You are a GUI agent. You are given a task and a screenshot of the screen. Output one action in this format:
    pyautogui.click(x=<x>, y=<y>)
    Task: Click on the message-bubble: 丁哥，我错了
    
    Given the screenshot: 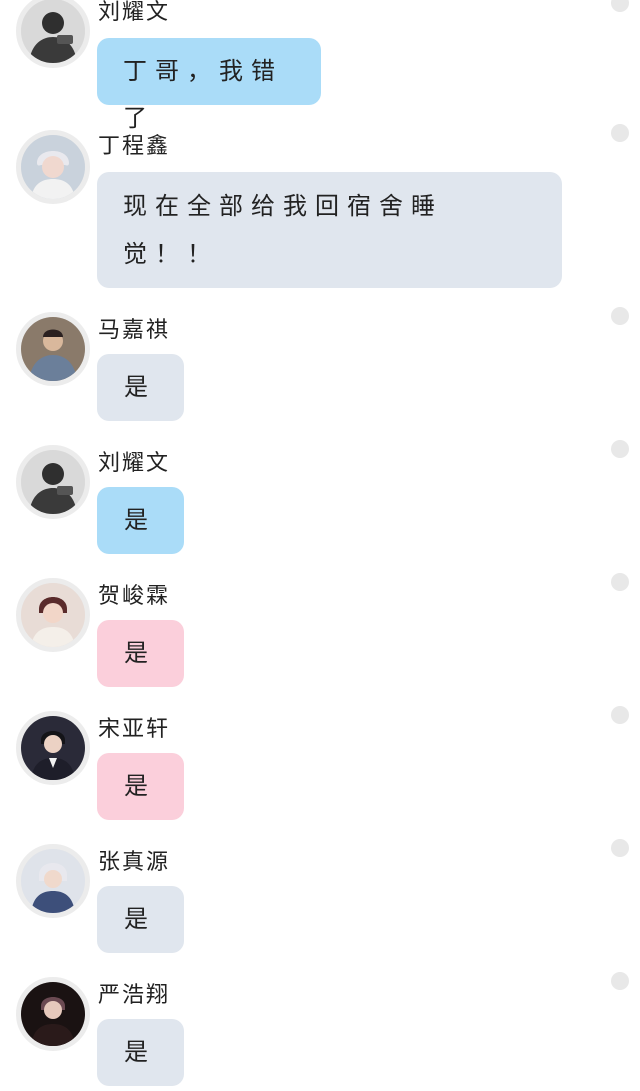 What is the action you would take?
    pyautogui.click(x=209, y=85)
    